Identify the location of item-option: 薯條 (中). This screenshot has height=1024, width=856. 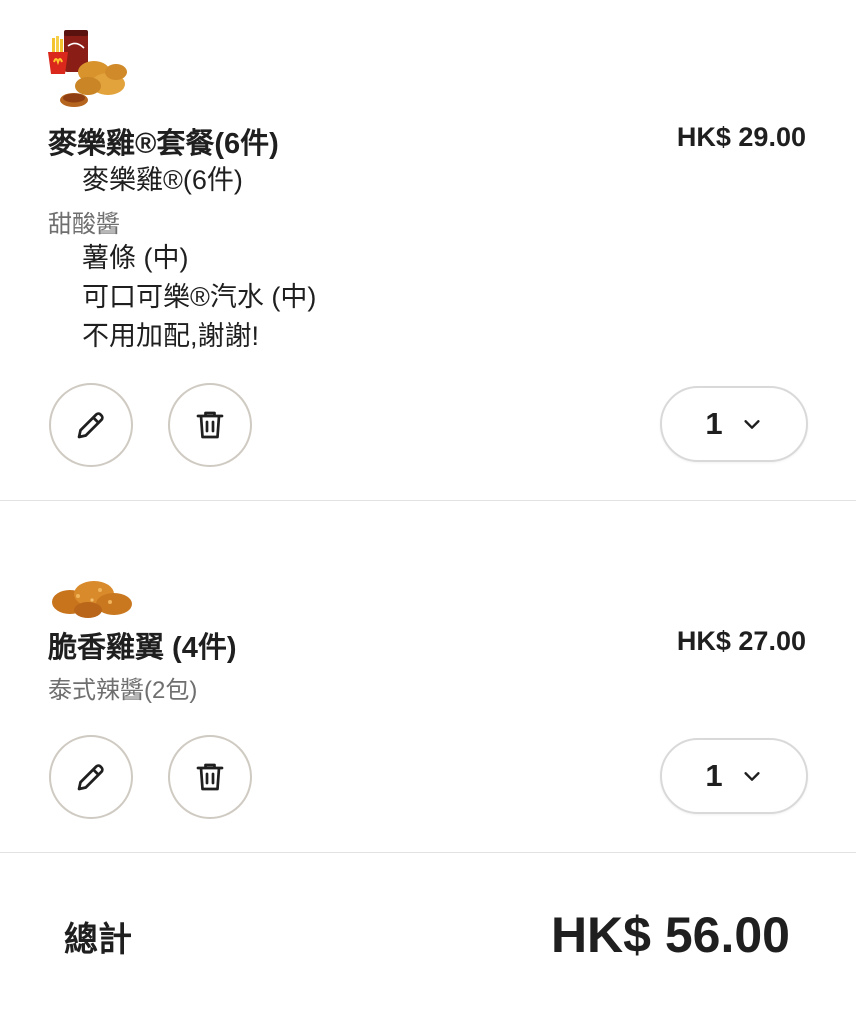
(135, 258).